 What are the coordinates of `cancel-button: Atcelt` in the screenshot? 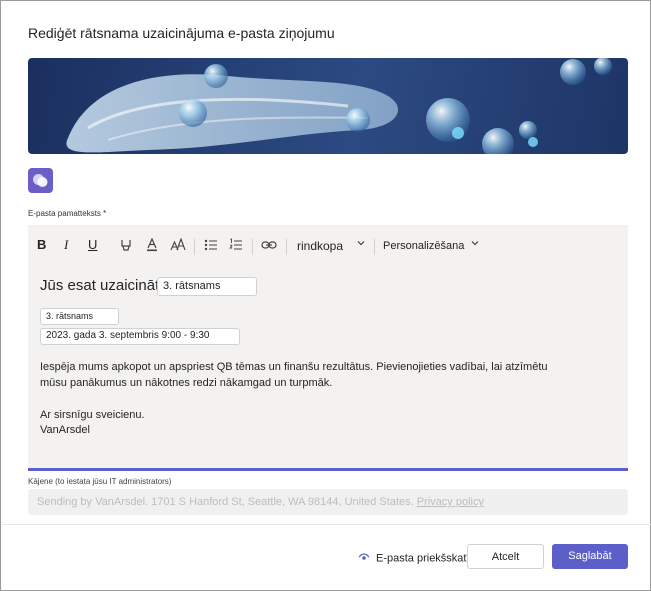 It's located at (505, 556).